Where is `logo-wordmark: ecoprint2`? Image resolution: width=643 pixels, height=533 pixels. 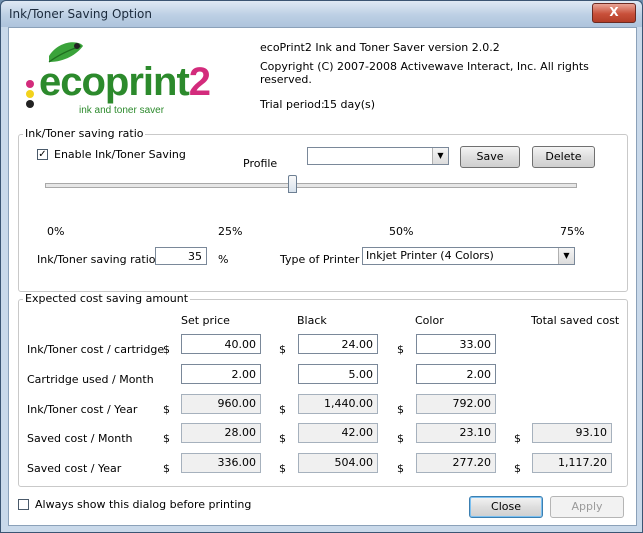 logo-wordmark: ecoprint2 is located at coordinates (125, 82).